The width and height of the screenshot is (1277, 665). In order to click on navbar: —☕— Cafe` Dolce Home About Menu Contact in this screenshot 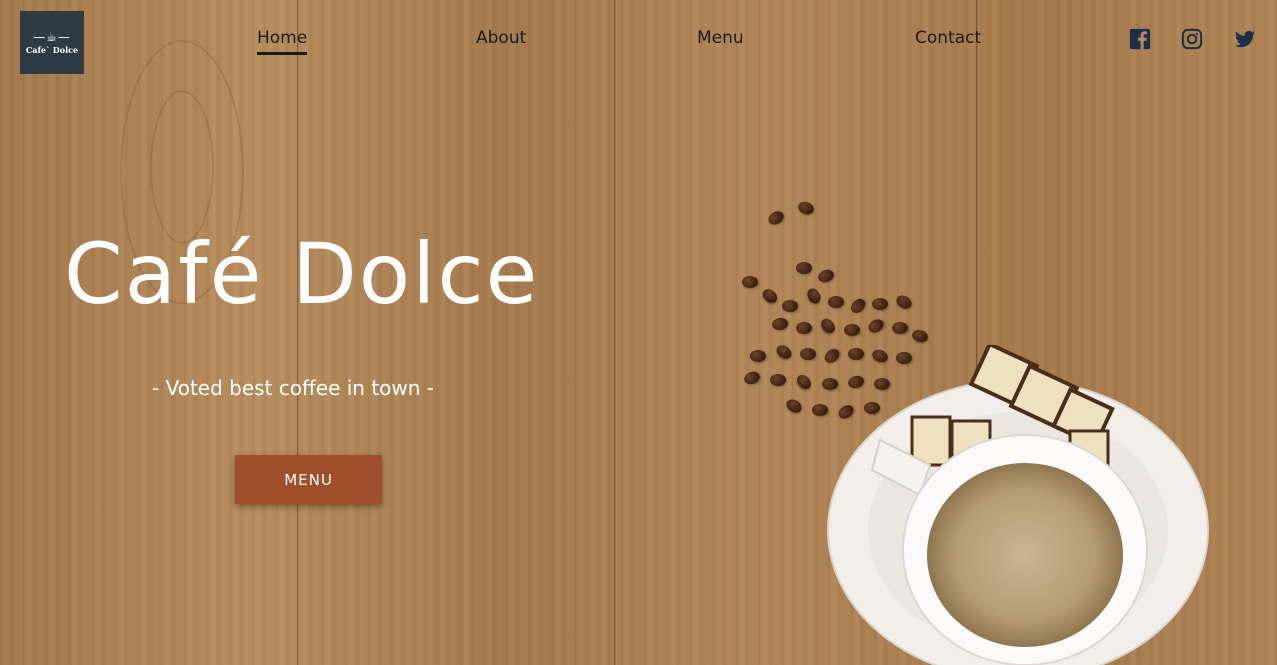, I will do `click(638, 40)`.